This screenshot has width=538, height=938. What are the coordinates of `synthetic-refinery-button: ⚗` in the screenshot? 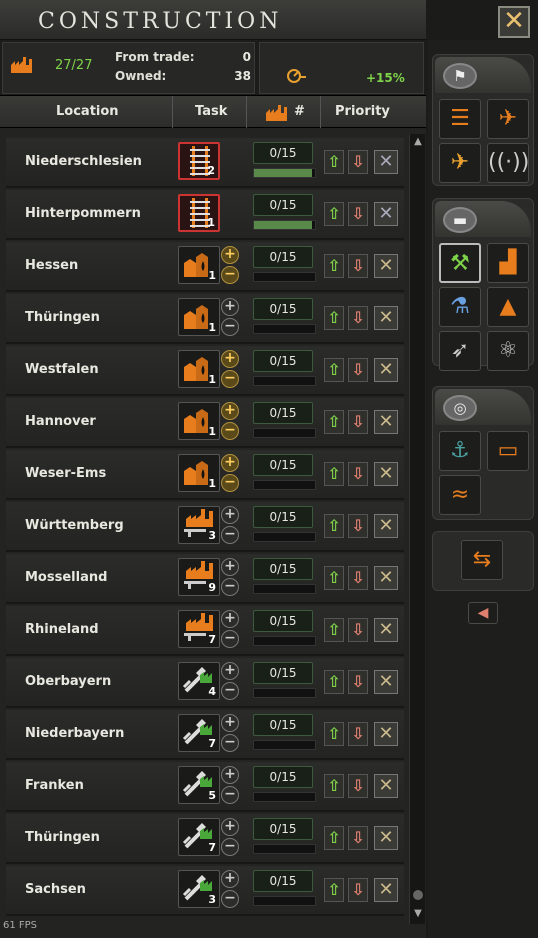 It's located at (460, 307).